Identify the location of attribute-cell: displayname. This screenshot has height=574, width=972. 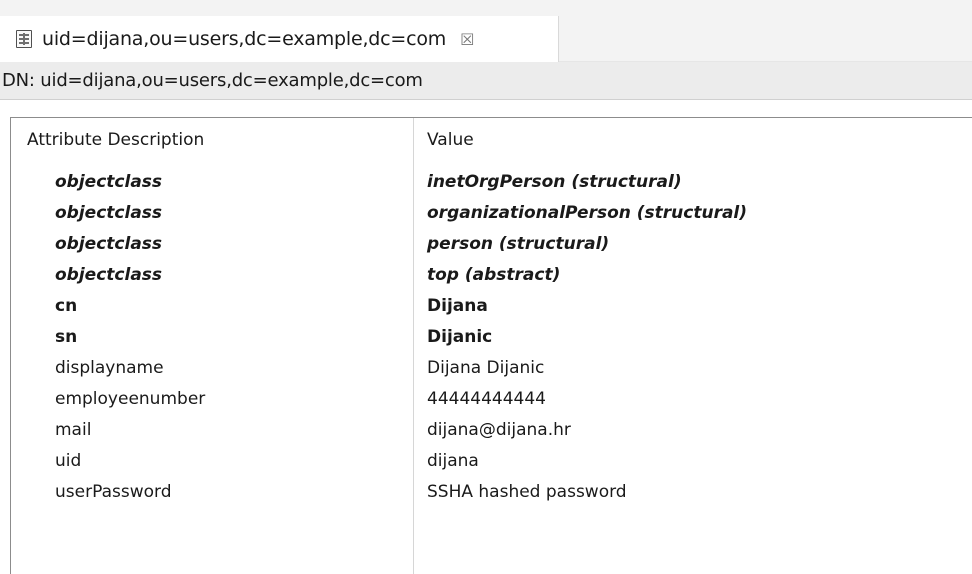
(109, 367).